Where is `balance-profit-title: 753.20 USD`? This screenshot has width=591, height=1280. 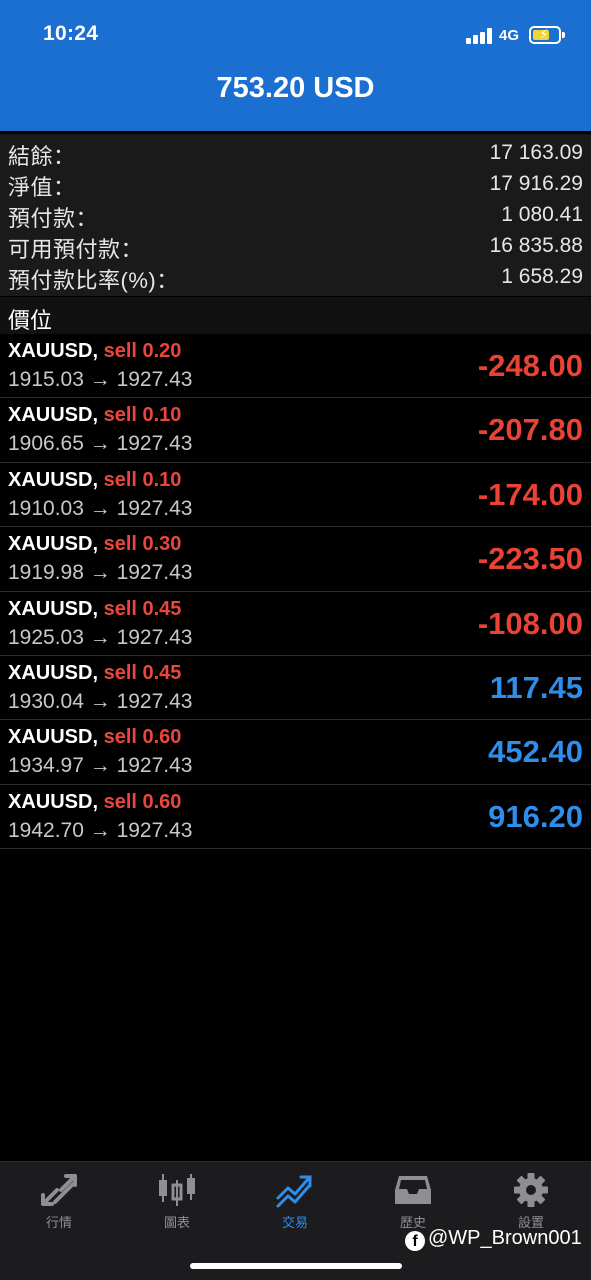
balance-profit-title: 753.20 USD is located at coordinates (295, 88).